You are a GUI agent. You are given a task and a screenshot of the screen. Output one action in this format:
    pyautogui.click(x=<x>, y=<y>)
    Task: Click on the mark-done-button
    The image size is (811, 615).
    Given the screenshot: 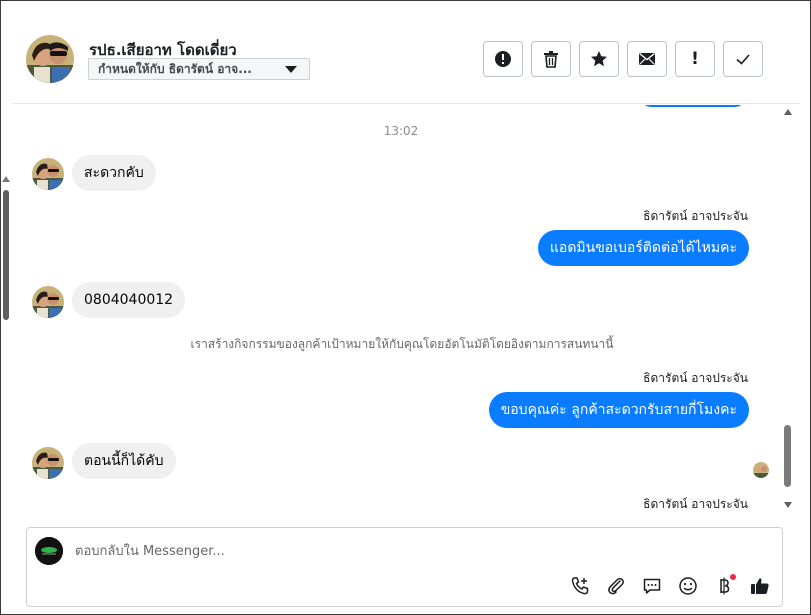 What is the action you would take?
    pyautogui.click(x=743, y=59)
    